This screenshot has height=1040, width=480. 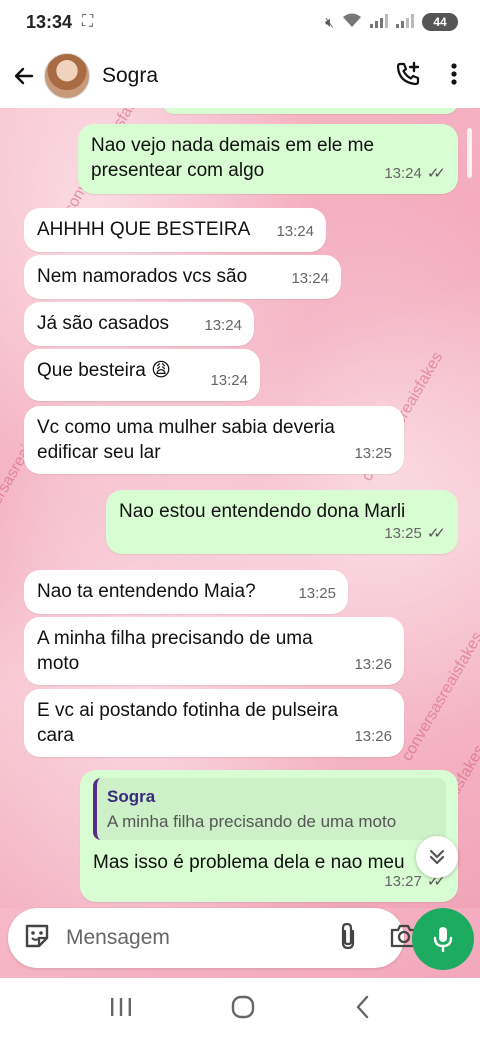 What do you see at coordinates (348, 938) in the screenshot?
I see `paperclip-icon` at bounding box center [348, 938].